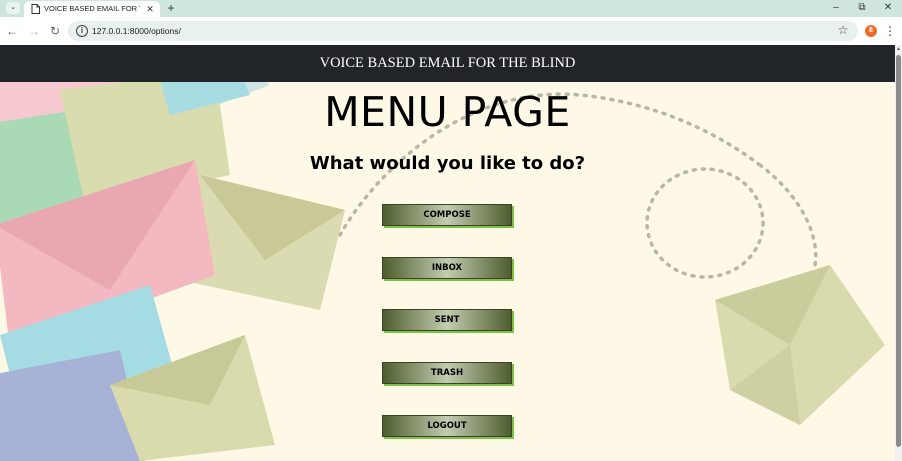  Describe the element at coordinates (171, 8) in the screenshot. I see `new-tab-button: +` at that location.